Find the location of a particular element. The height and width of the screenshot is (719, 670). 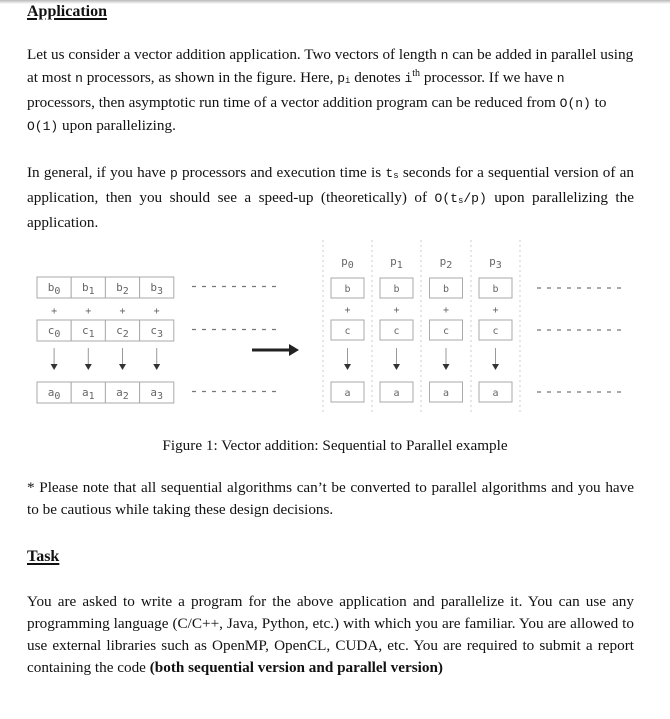

sequential-to-parallel-arrow is located at coordinates (275, 350).